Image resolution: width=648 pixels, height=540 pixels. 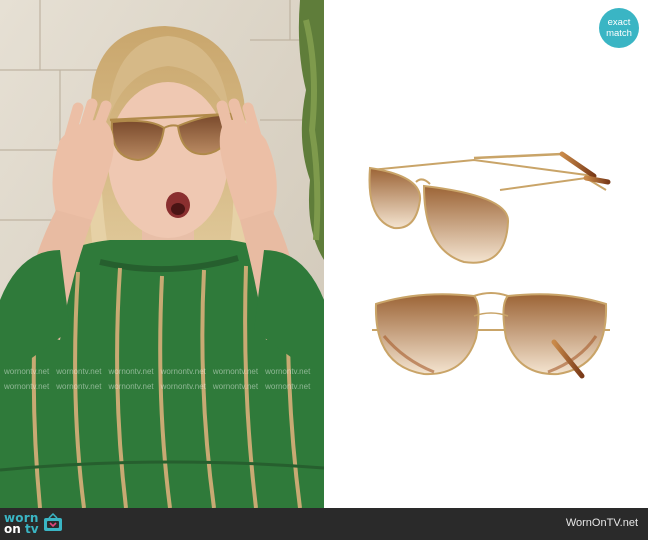 I want to click on site-name: WornOnTV.net, so click(x=602, y=523).